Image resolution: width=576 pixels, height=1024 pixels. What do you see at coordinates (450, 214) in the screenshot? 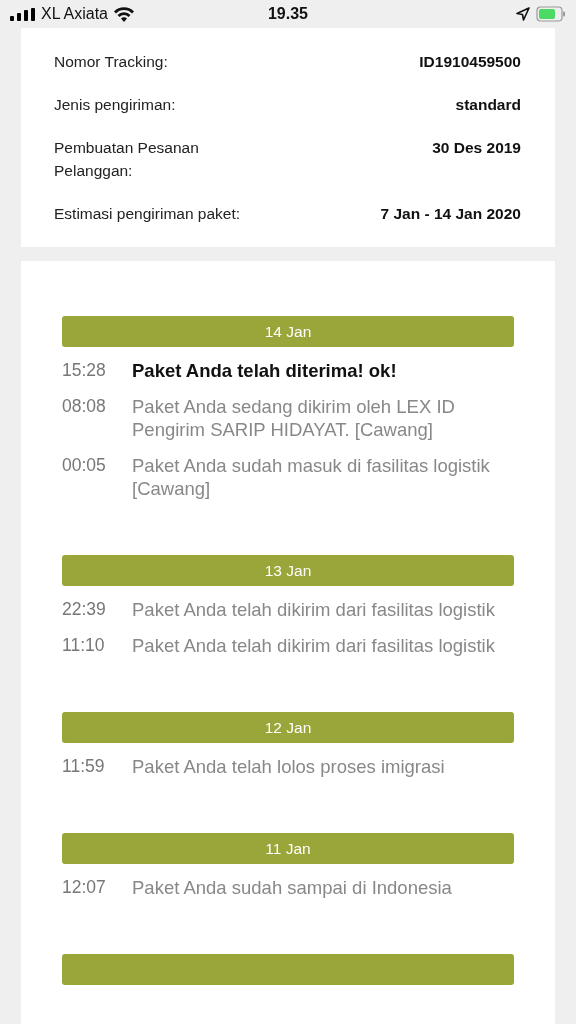
I see `info-value: 7 Jan - 14 Jan 2020` at bounding box center [450, 214].